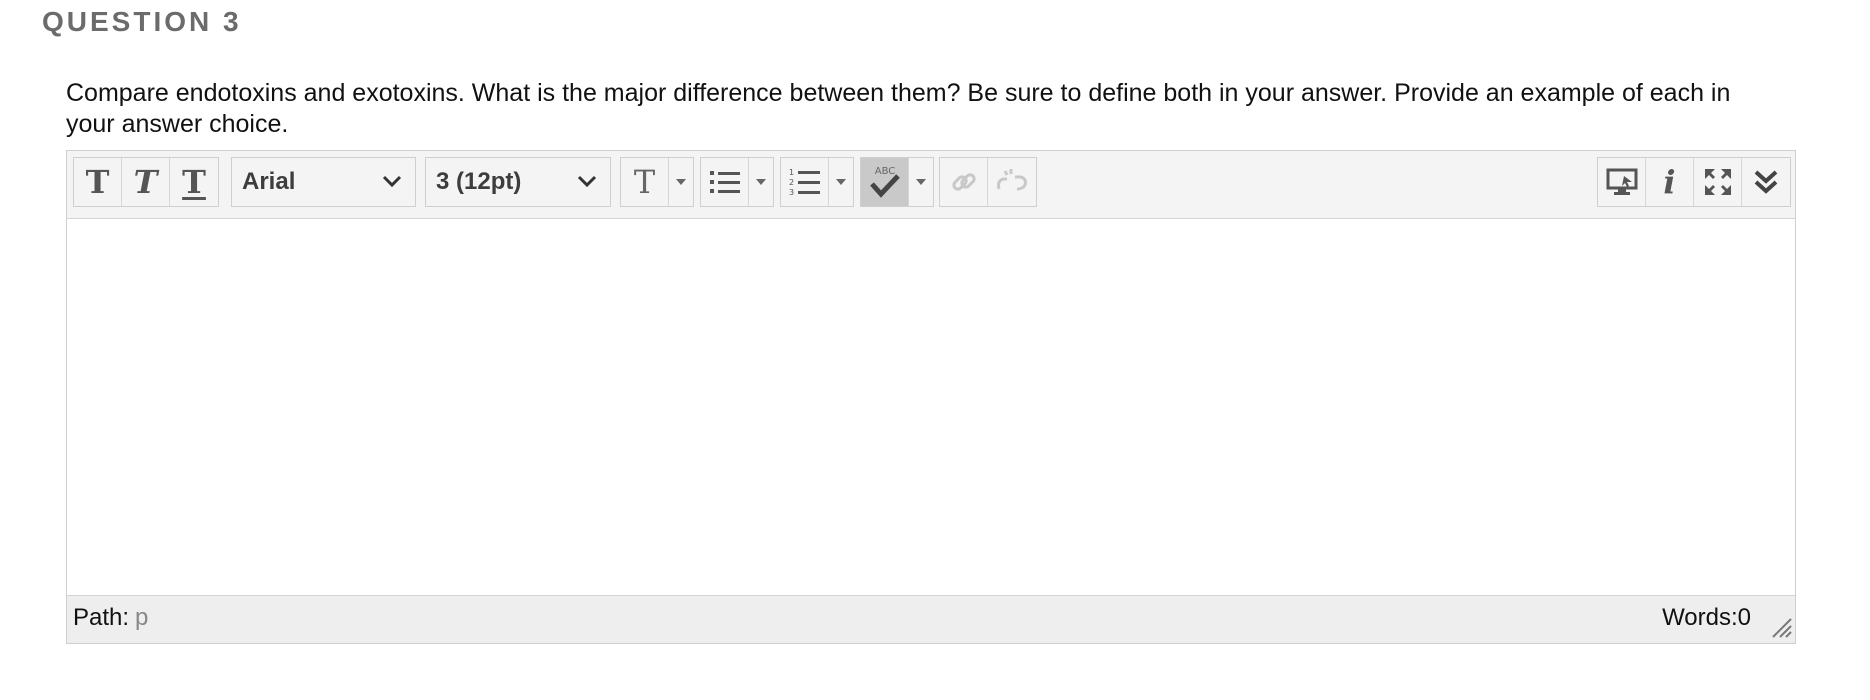  I want to click on numbered-list-dropdown, so click(841, 182).